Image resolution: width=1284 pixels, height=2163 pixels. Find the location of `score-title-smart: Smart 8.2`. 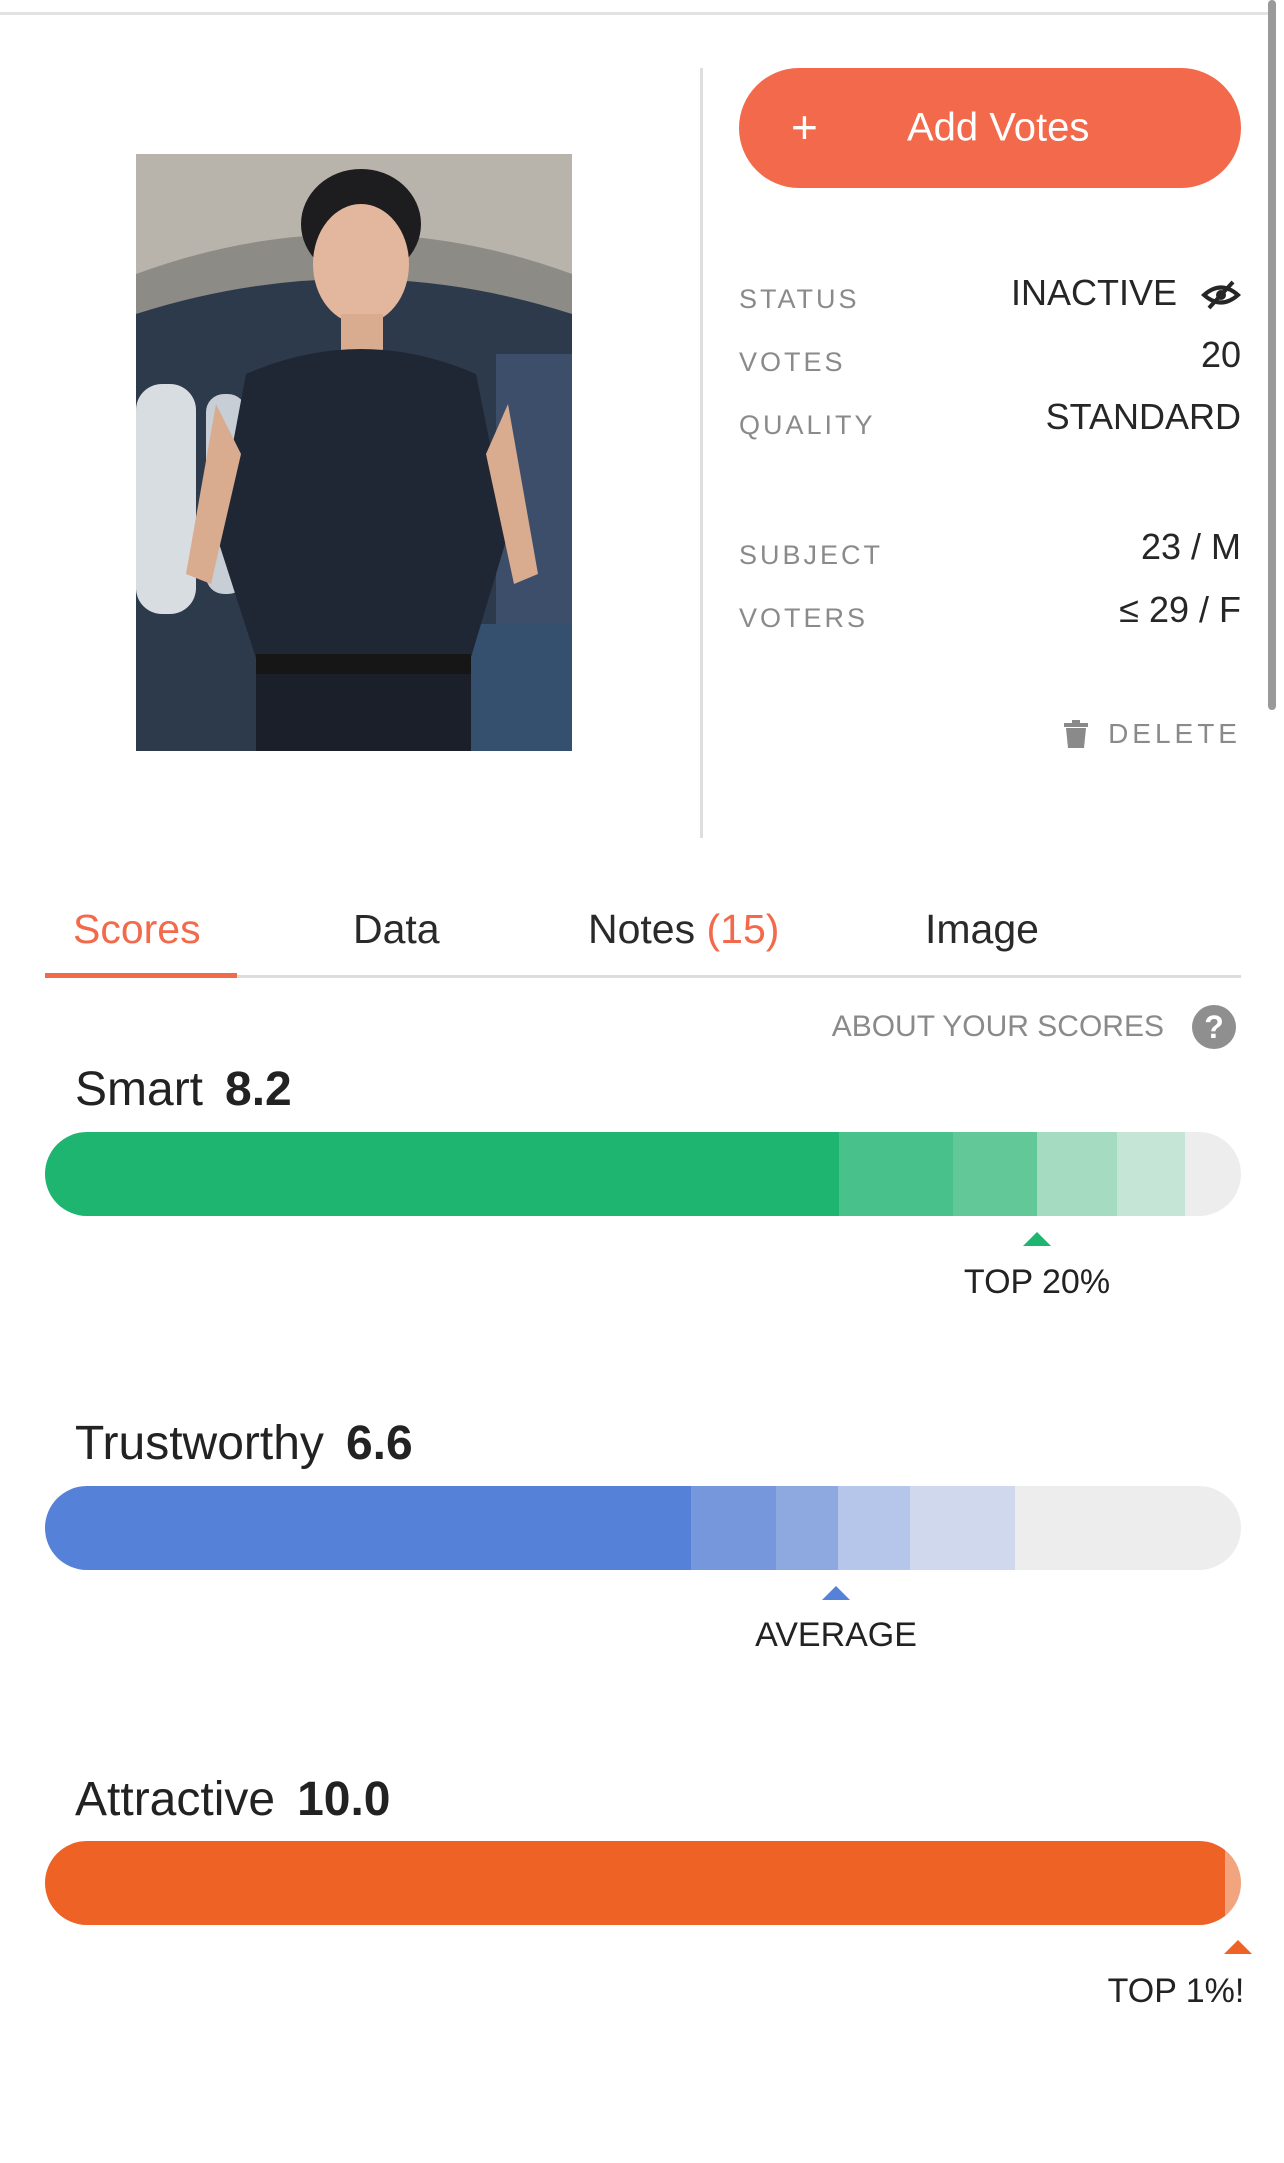

score-title-smart: Smart 8.2 is located at coordinates (183, 1089).